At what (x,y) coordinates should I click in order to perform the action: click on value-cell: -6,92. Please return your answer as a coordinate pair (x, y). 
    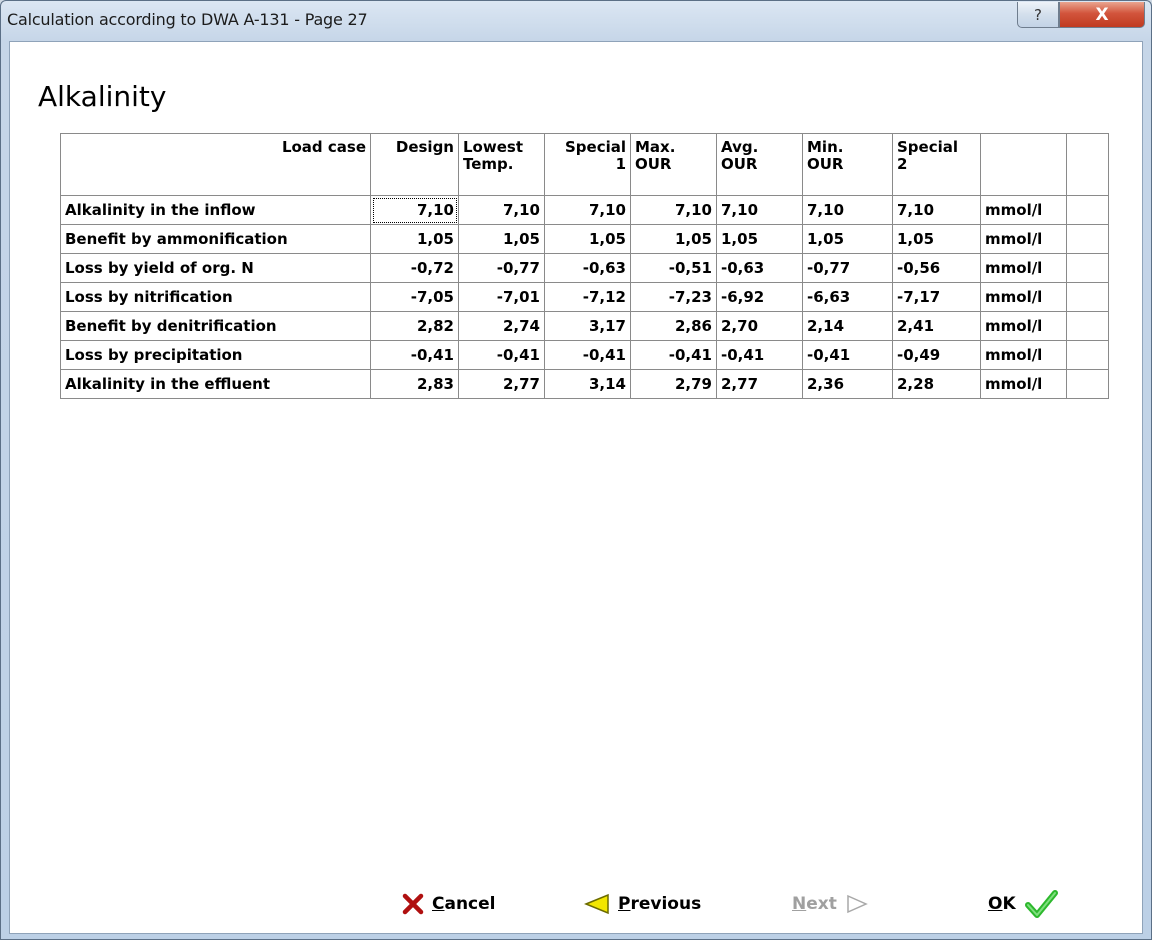
    Looking at the image, I should click on (759, 297).